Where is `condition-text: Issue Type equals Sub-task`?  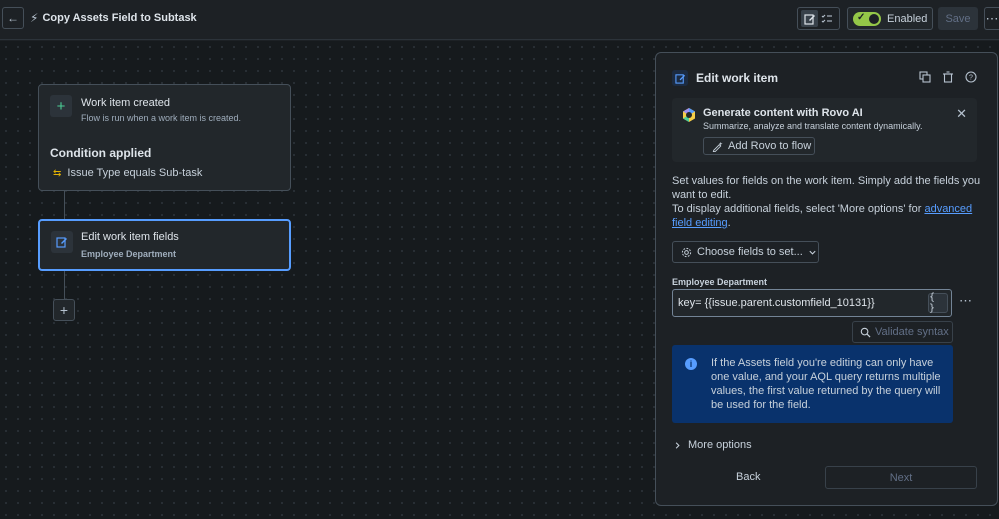
condition-text: Issue Type equals Sub-task is located at coordinates (135, 173).